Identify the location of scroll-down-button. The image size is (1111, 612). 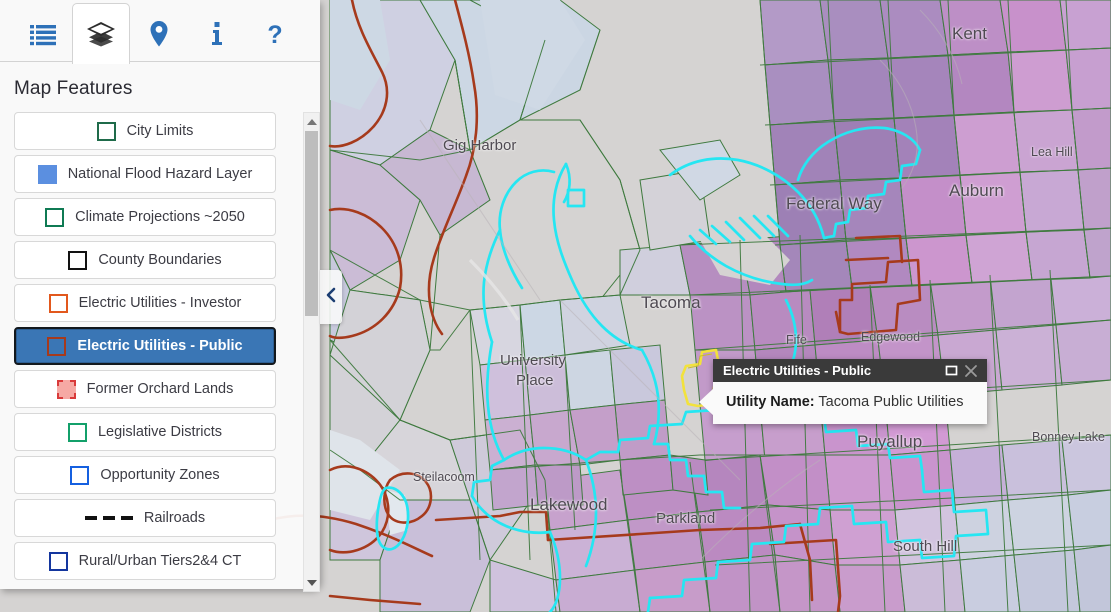
(311, 582).